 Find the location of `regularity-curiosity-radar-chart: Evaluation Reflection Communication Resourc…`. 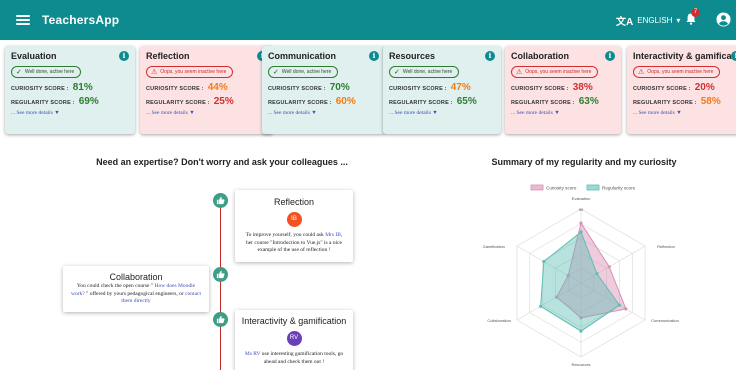

regularity-curiosity-radar-chart: Evaluation Reflection Communication Resourc… is located at coordinates (581, 275).